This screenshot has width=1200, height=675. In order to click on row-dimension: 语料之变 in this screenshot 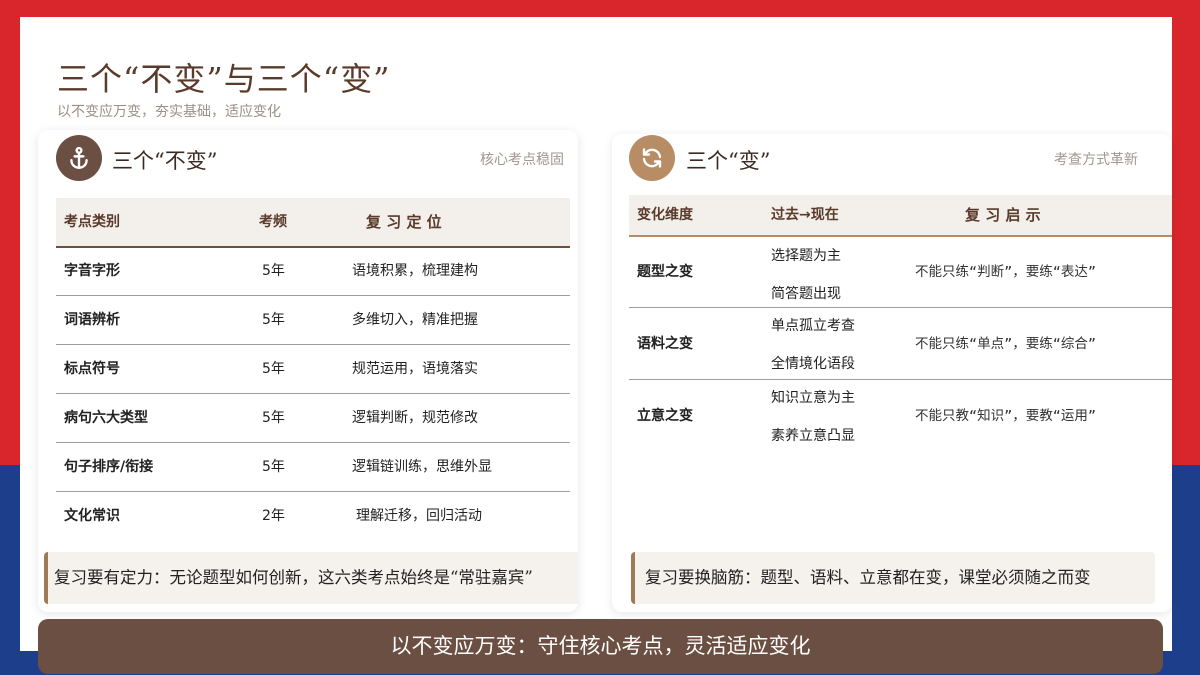, I will do `click(665, 344)`.